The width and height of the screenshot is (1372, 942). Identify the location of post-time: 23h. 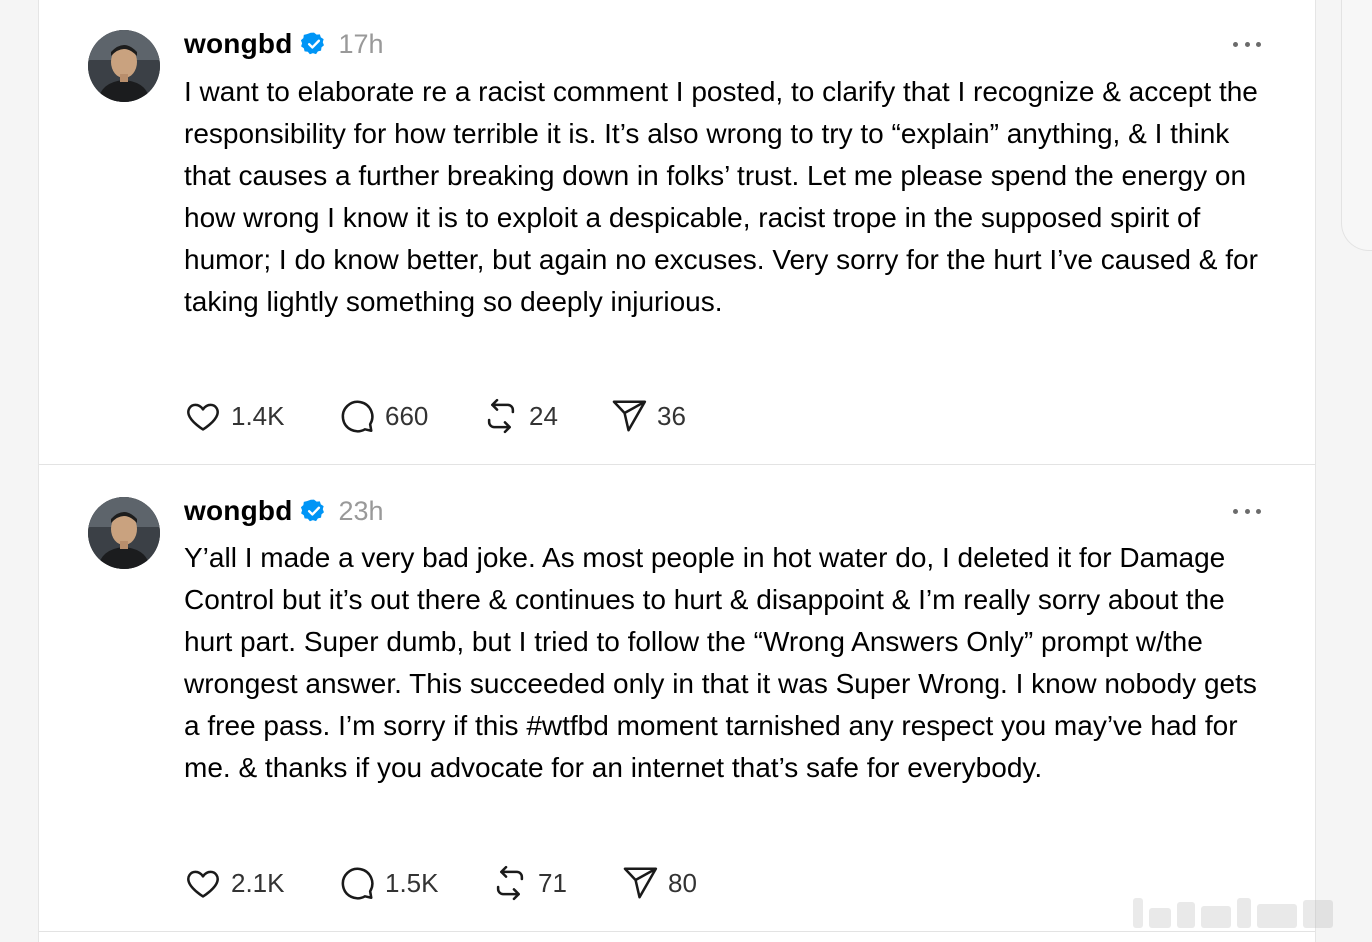
(361, 511).